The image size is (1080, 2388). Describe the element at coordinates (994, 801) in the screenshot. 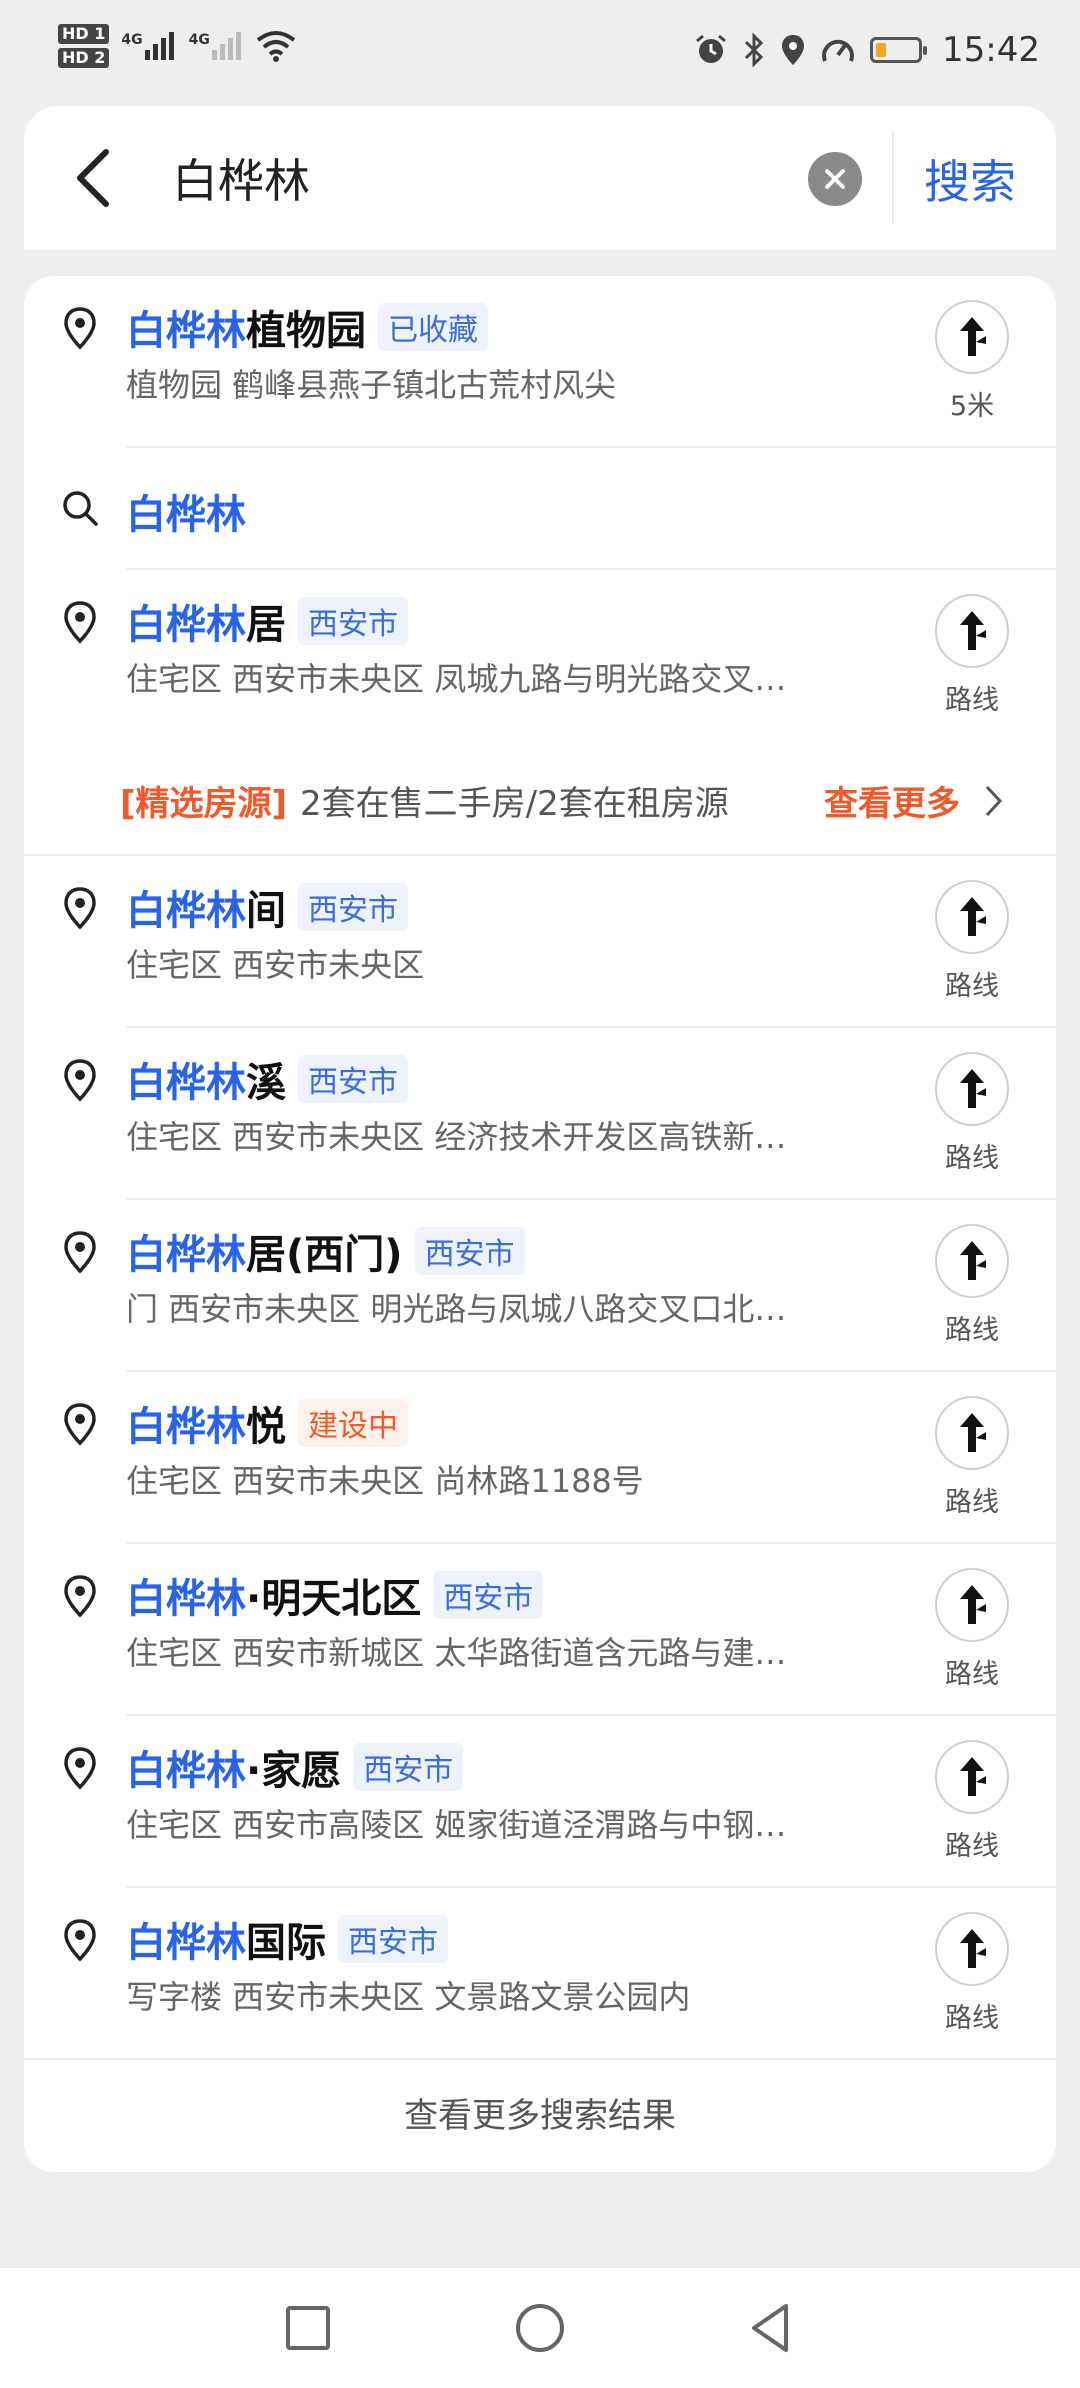

I see `chevron-right-icon` at that location.